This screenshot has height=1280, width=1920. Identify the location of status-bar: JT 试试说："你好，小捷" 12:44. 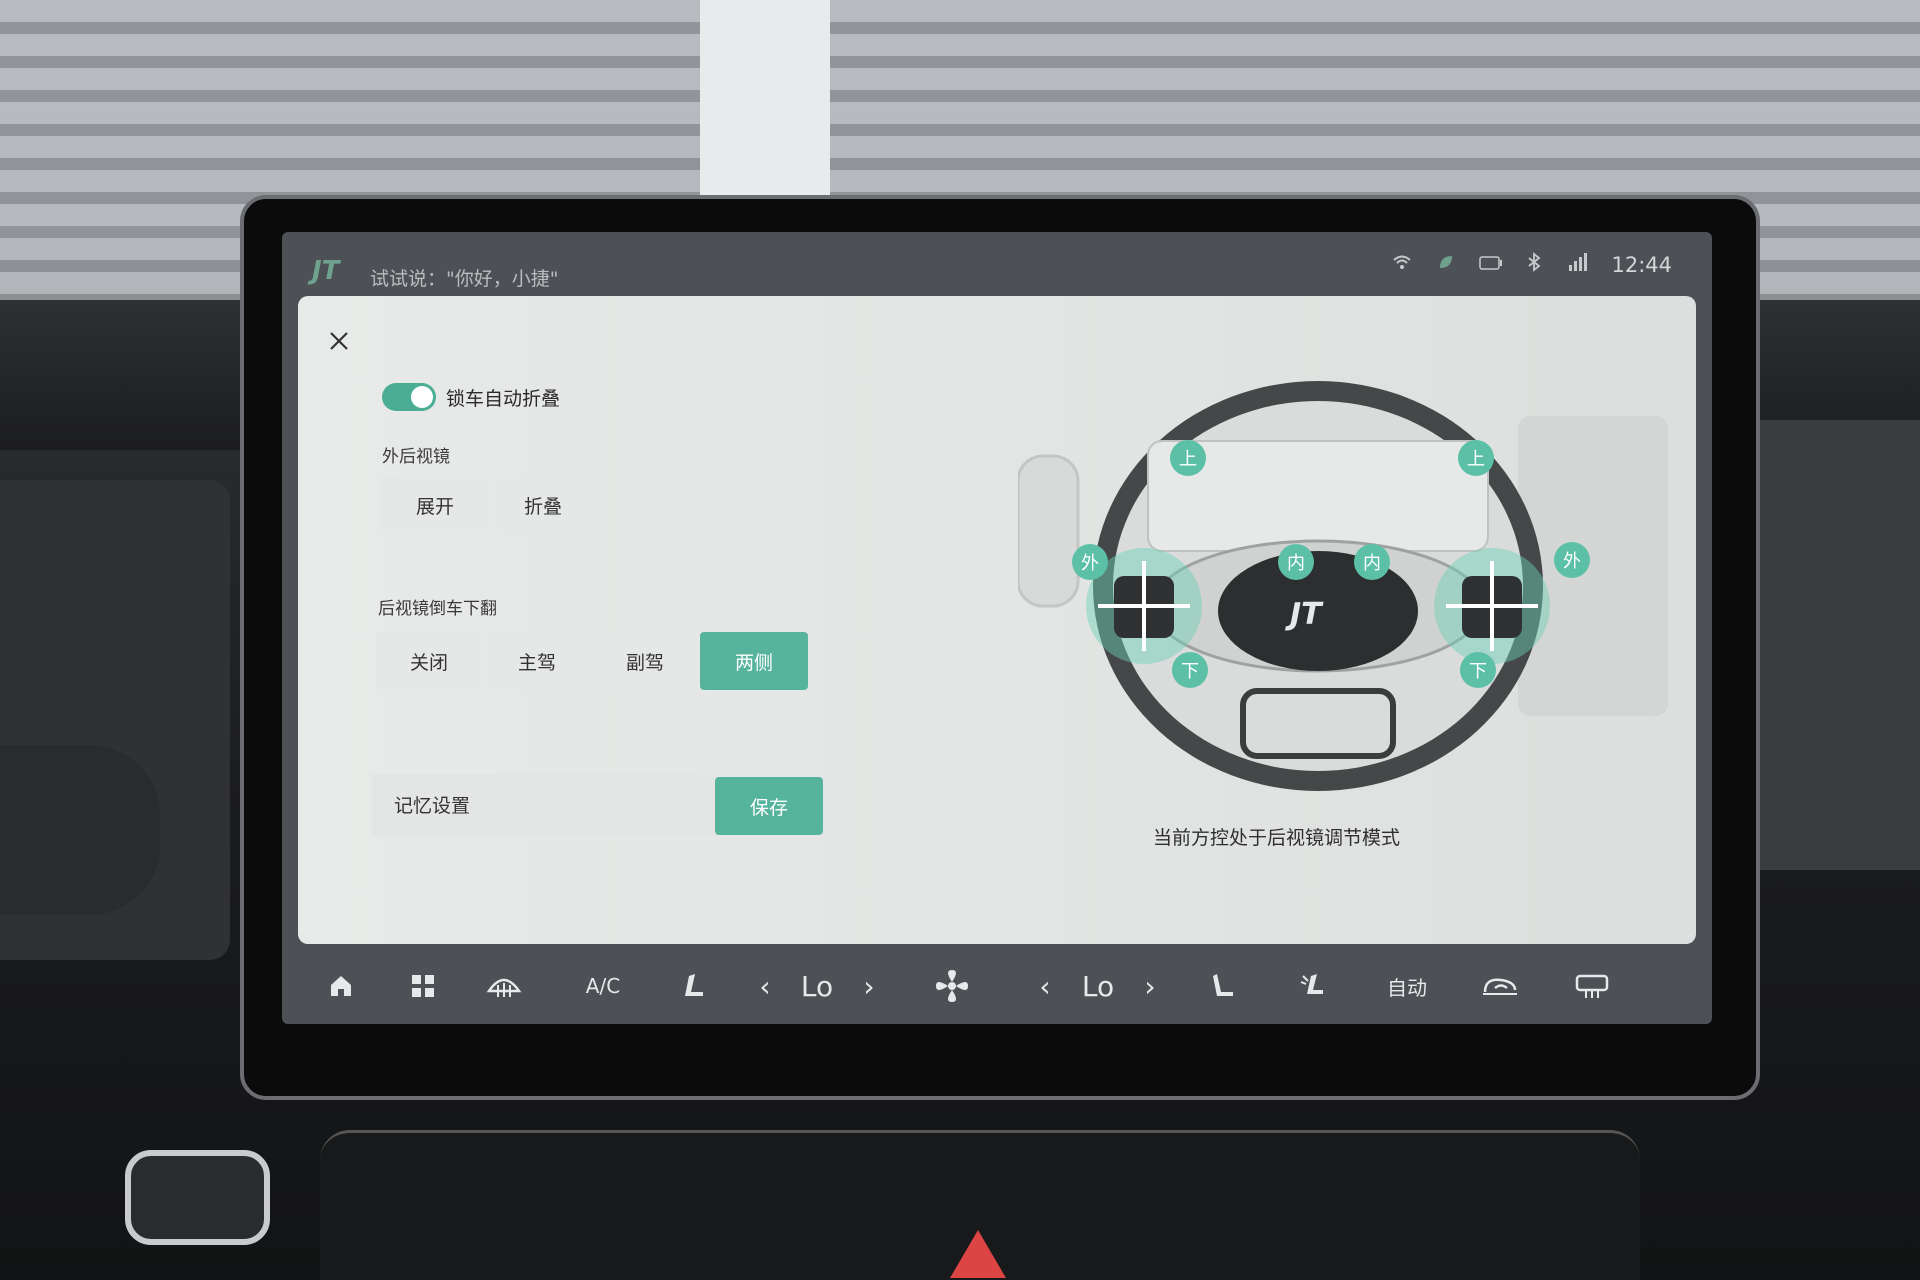
(997, 262).